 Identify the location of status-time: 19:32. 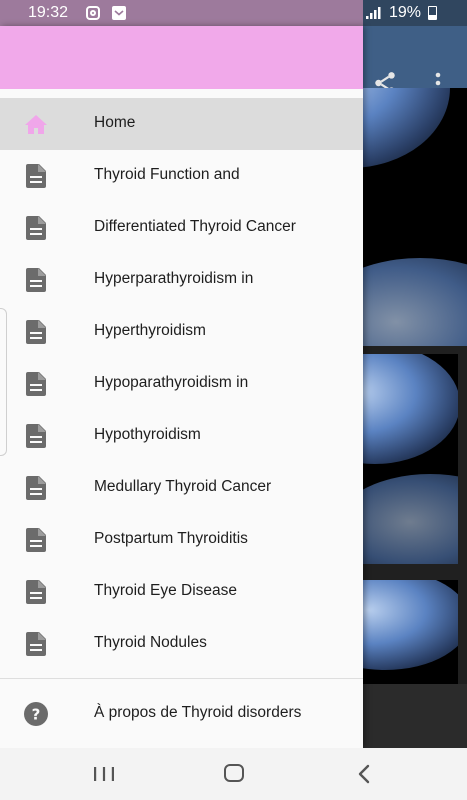
(48, 12).